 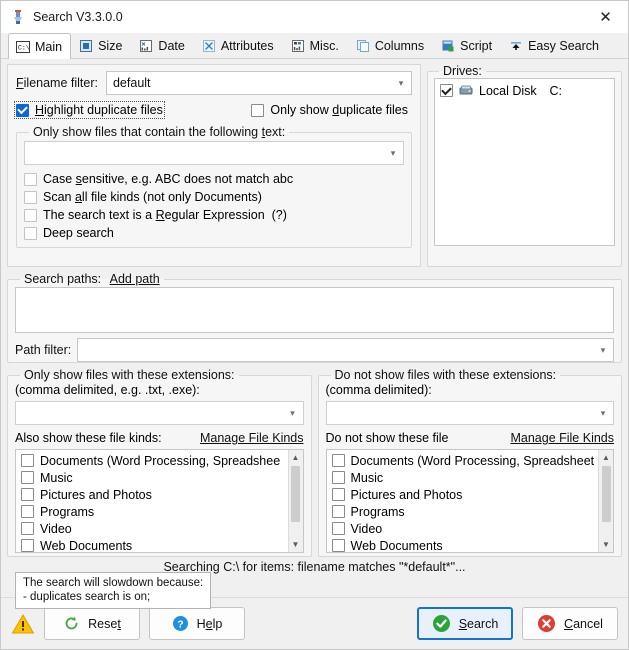 I want to click on search-paths-listbox, so click(x=314, y=310).